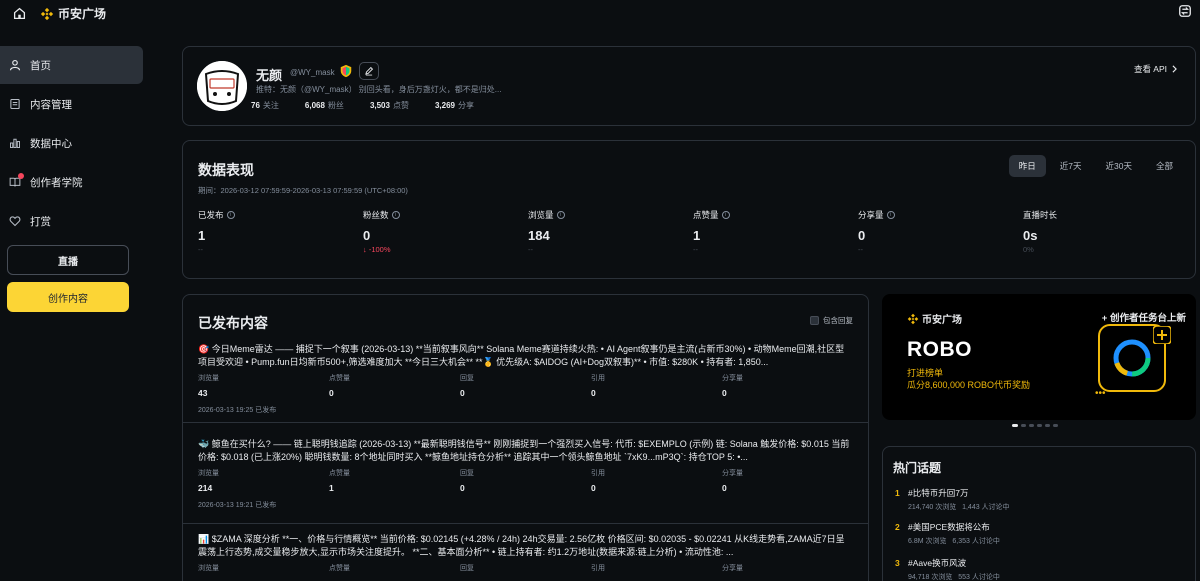 This screenshot has width=1200, height=581. I want to click on avatar, so click(222, 86).